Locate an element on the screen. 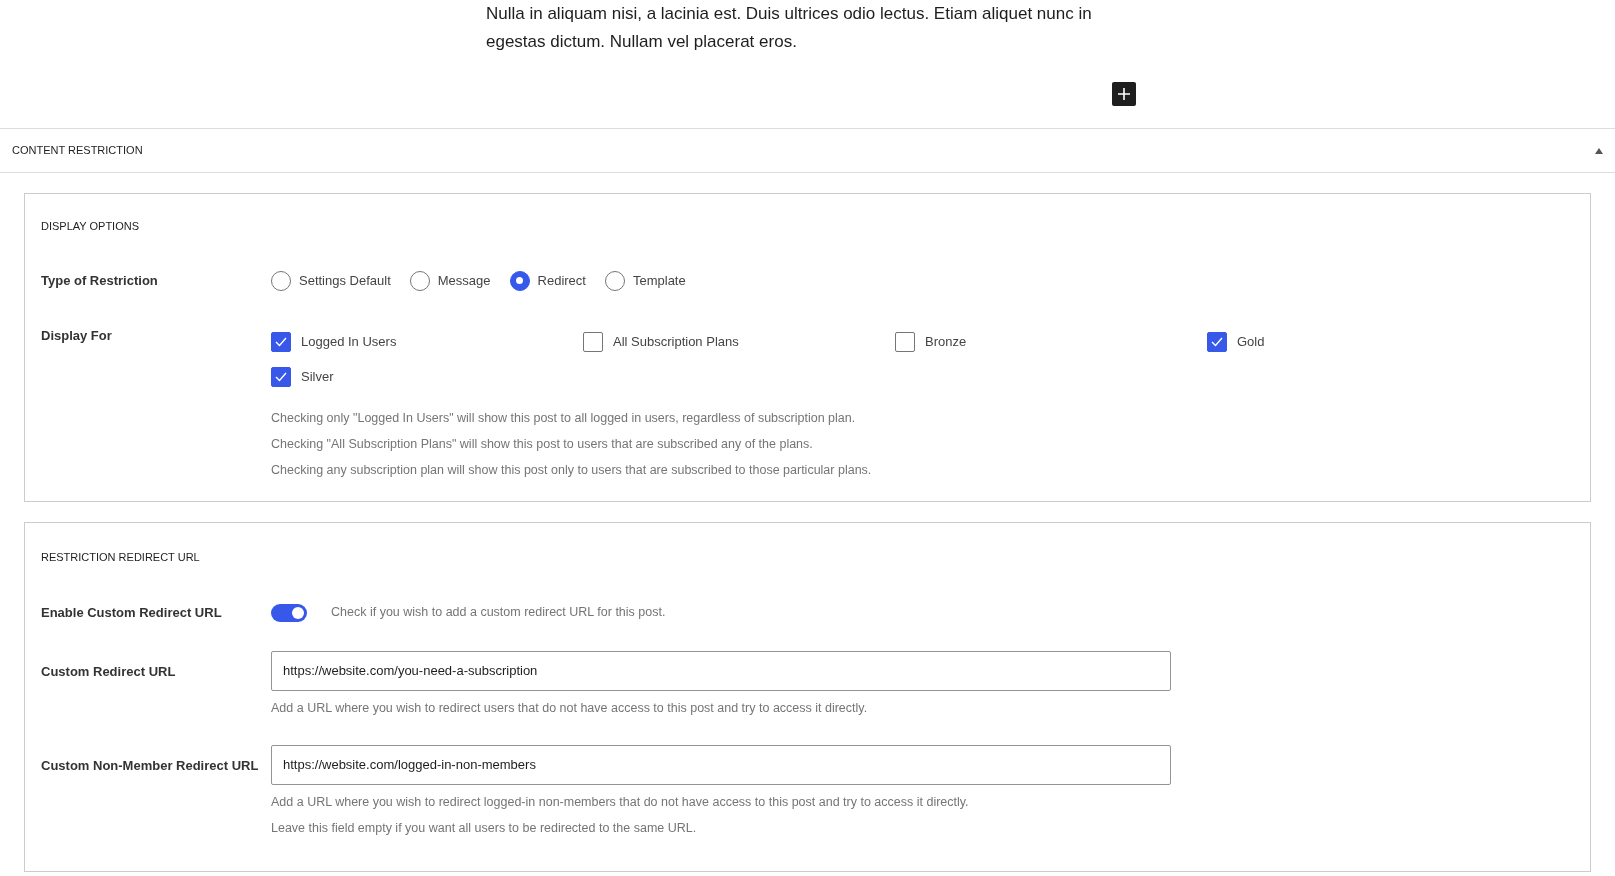  add-block-button is located at coordinates (1124, 94).